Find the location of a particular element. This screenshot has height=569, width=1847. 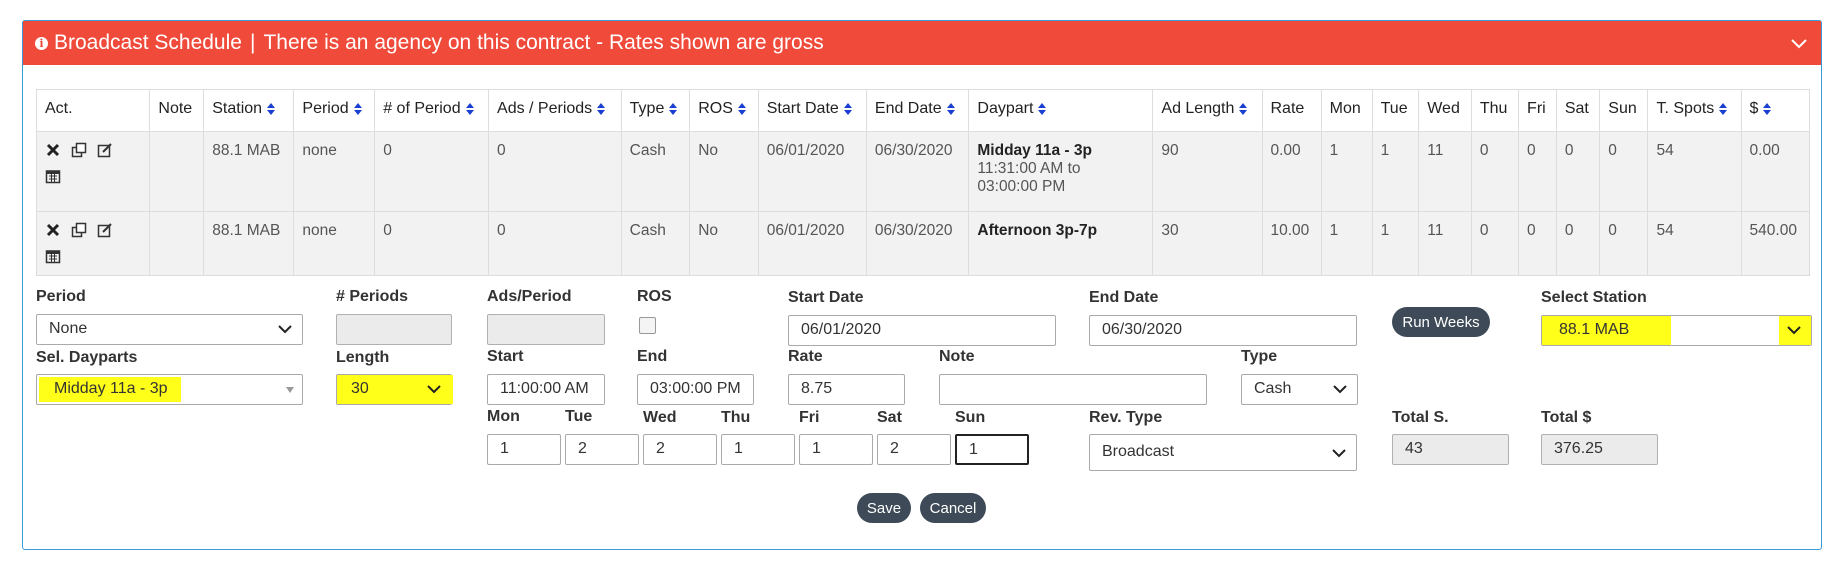

type-select: Cash is located at coordinates (1299, 389).